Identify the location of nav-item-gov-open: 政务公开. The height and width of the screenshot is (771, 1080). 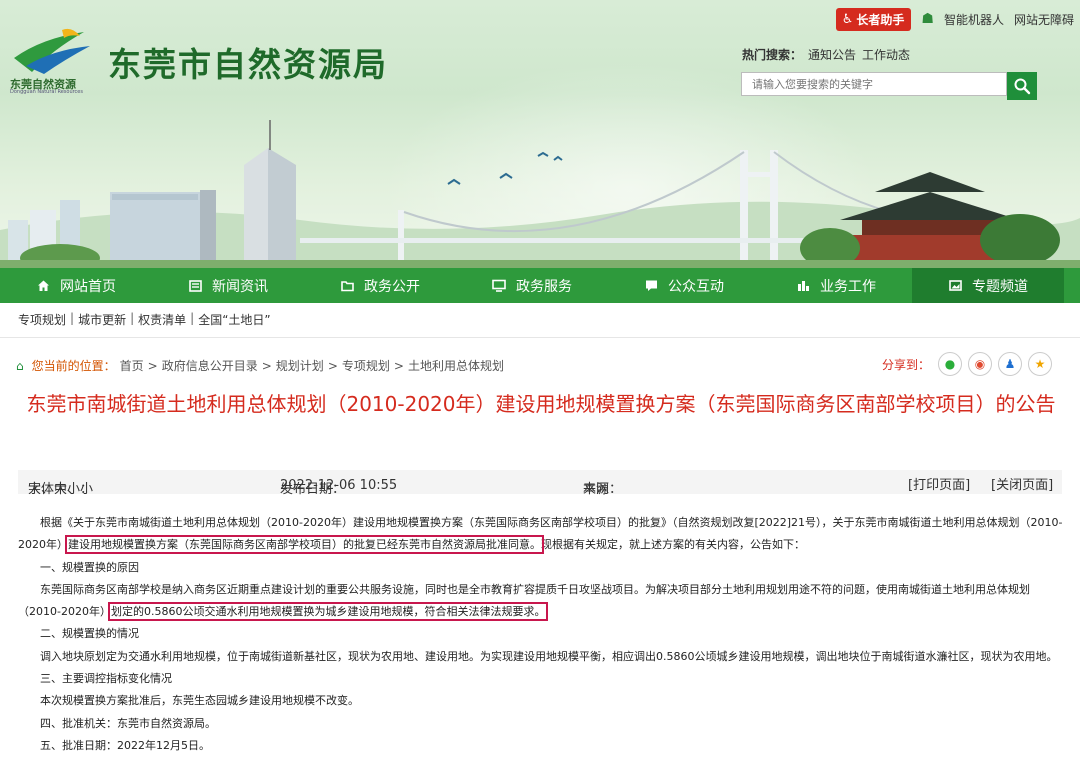
(380, 285).